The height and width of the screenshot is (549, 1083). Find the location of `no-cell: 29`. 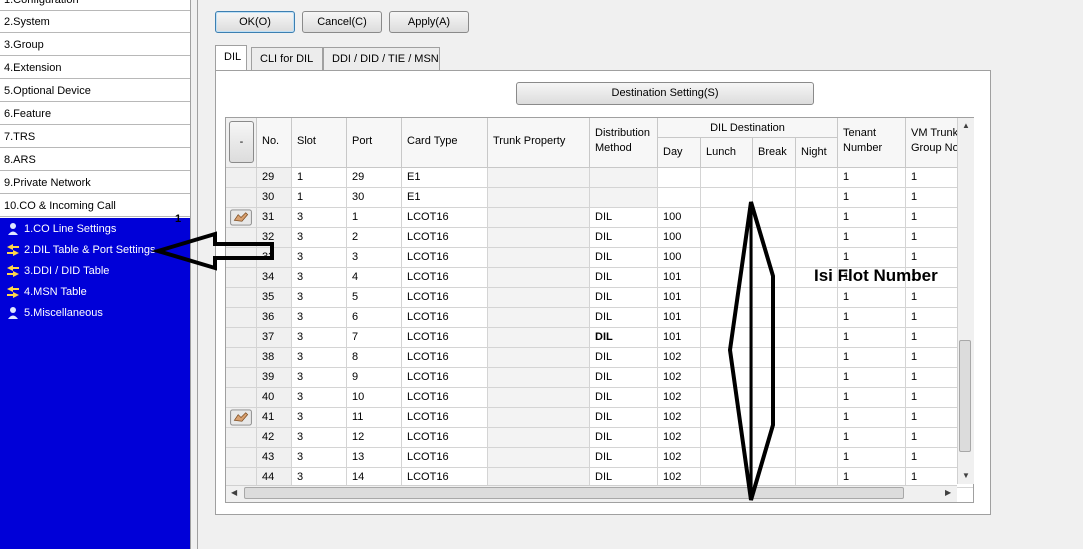

no-cell: 29 is located at coordinates (274, 178).